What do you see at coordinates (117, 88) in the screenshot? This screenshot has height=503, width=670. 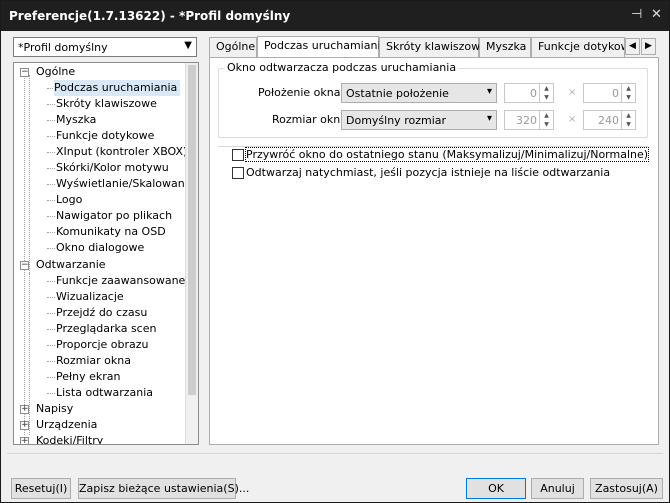 I see `tree-item-podczas-uruchamiania: Podczas uruchamiania` at bounding box center [117, 88].